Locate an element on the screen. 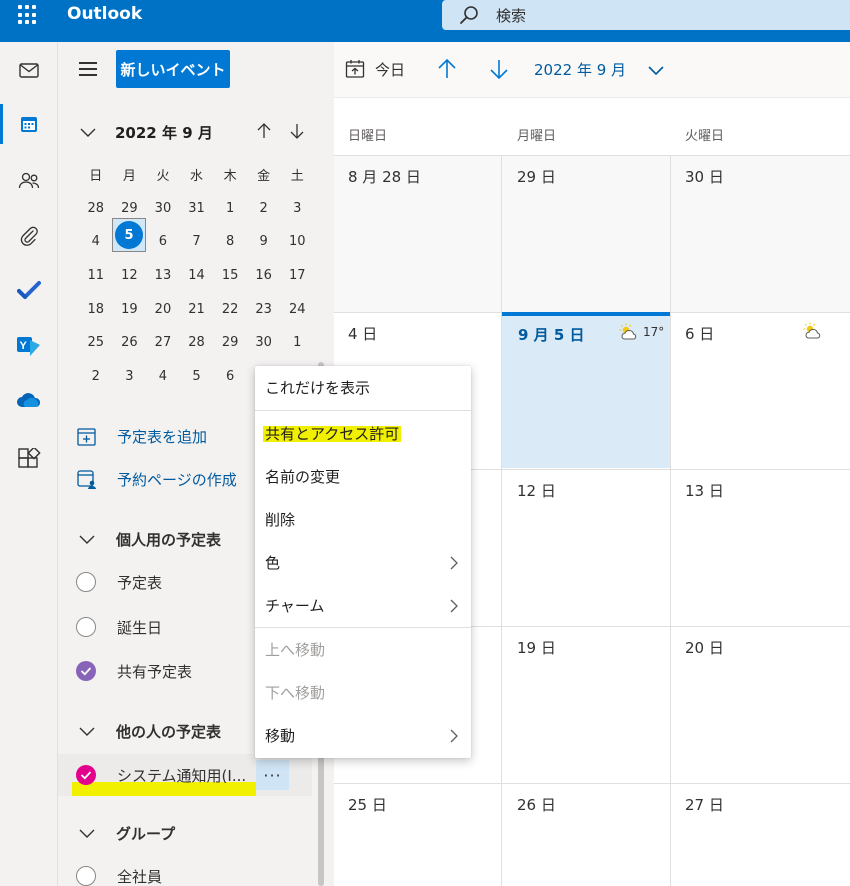 The height and width of the screenshot is (886, 850). others-calendars-section: 他の人の予定表 is located at coordinates (149, 731).